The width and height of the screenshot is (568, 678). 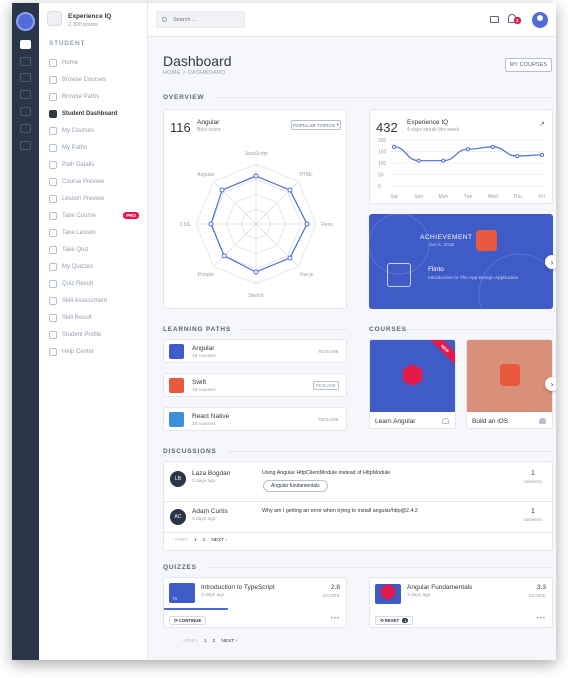 What do you see at coordinates (94, 249) in the screenshot?
I see `sidebar-item: Take Quiz` at bounding box center [94, 249].